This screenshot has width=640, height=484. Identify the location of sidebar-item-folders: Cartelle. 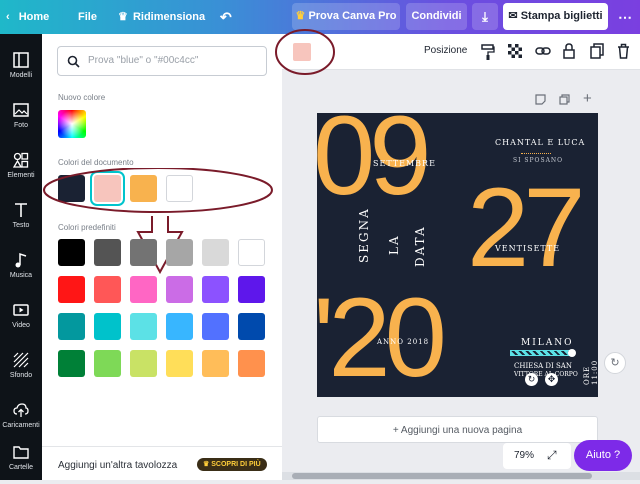
(21, 459).